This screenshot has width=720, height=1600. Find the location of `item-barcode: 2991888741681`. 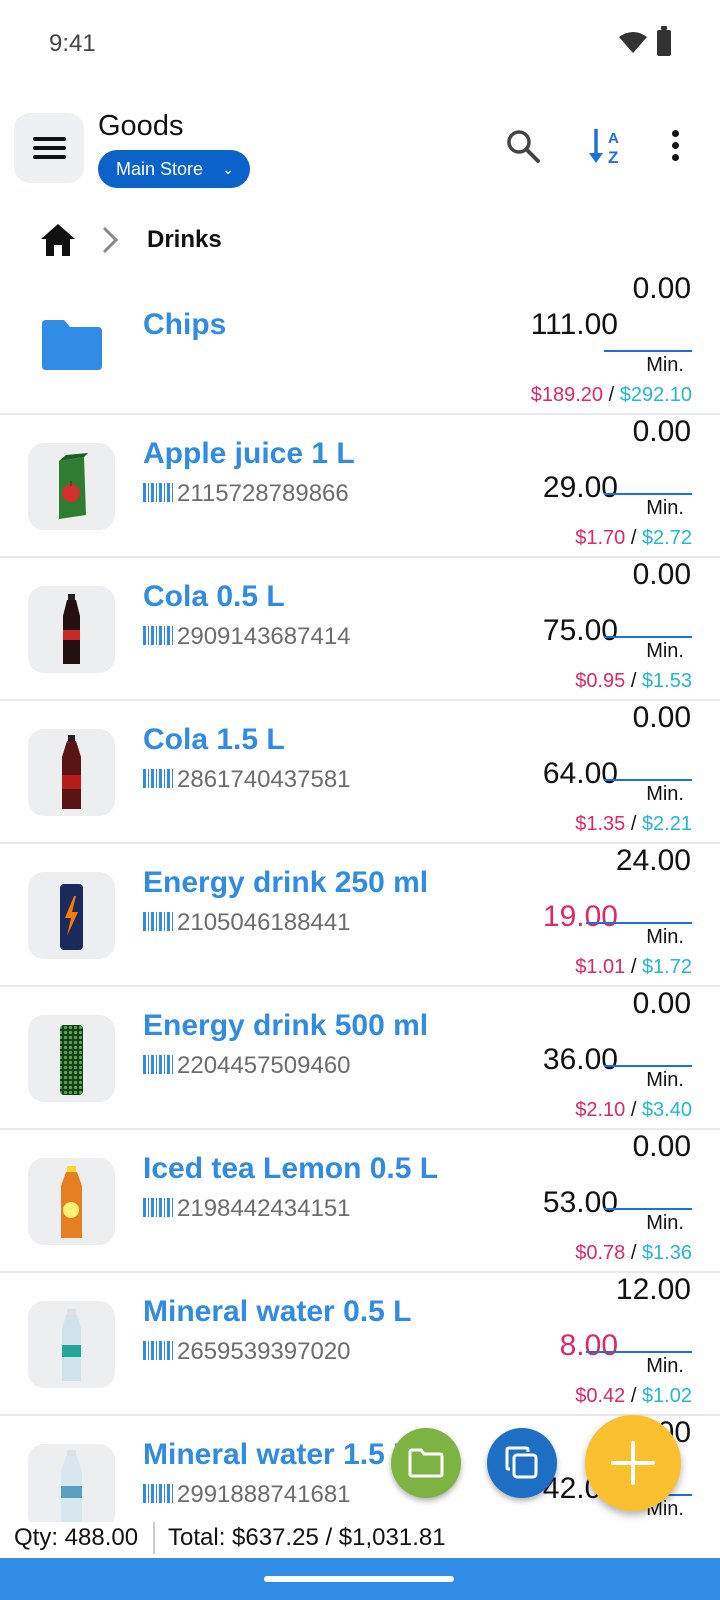

item-barcode: 2991888741681 is located at coordinates (247, 1495).